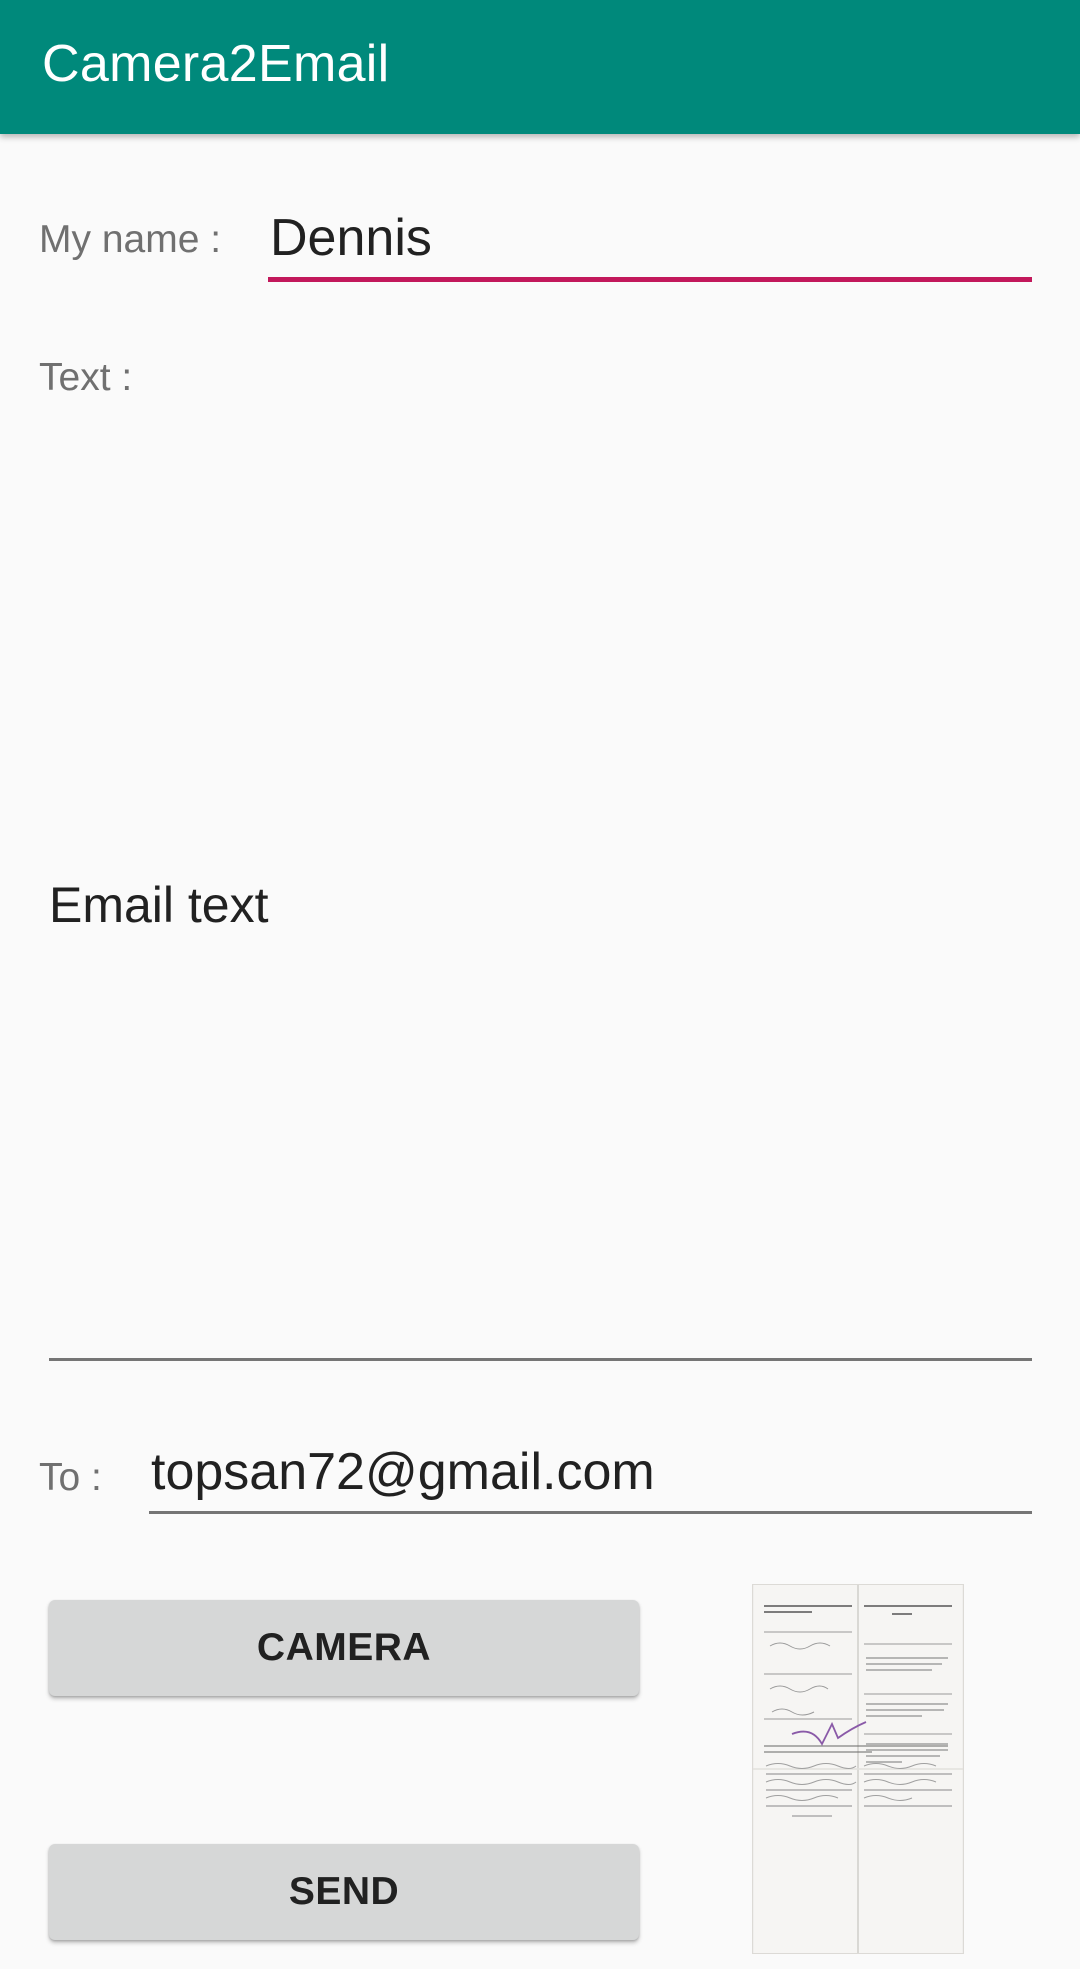  What do you see at coordinates (130, 239) in the screenshot?
I see `name-label: My name :` at bounding box center [130, 239].